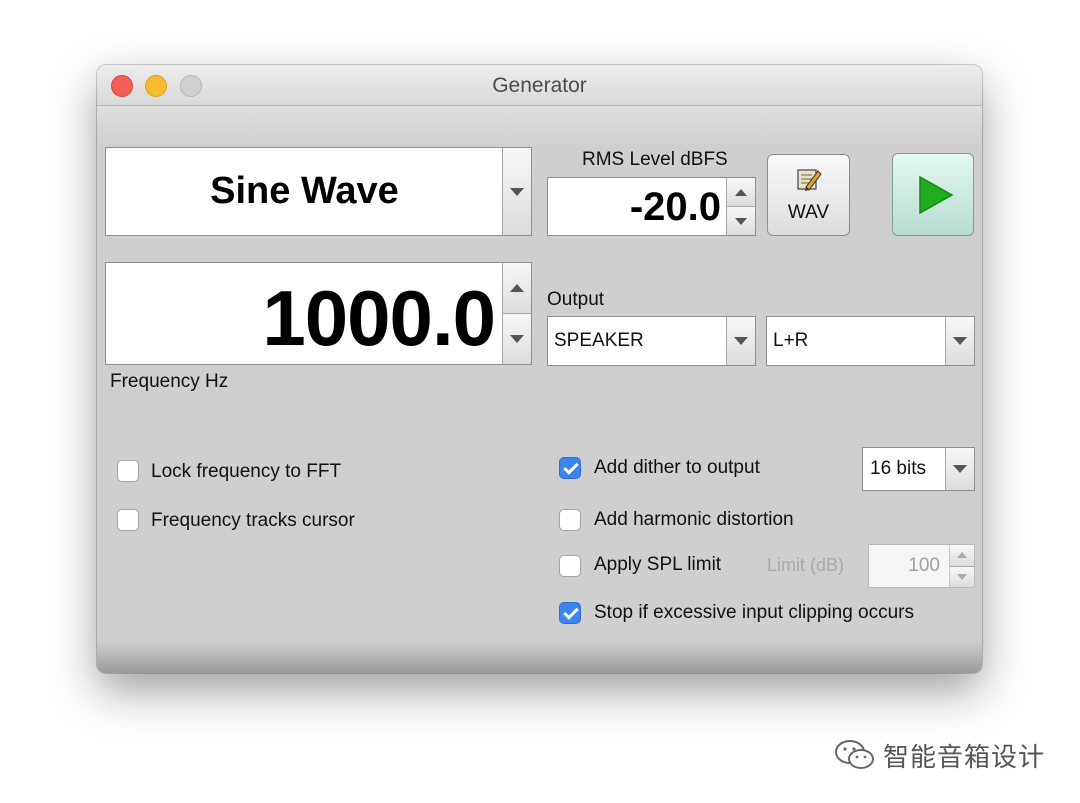 This screenshot has height=803, width=1080. I want to click on waveform-dropdown-button, so click(516, 191).